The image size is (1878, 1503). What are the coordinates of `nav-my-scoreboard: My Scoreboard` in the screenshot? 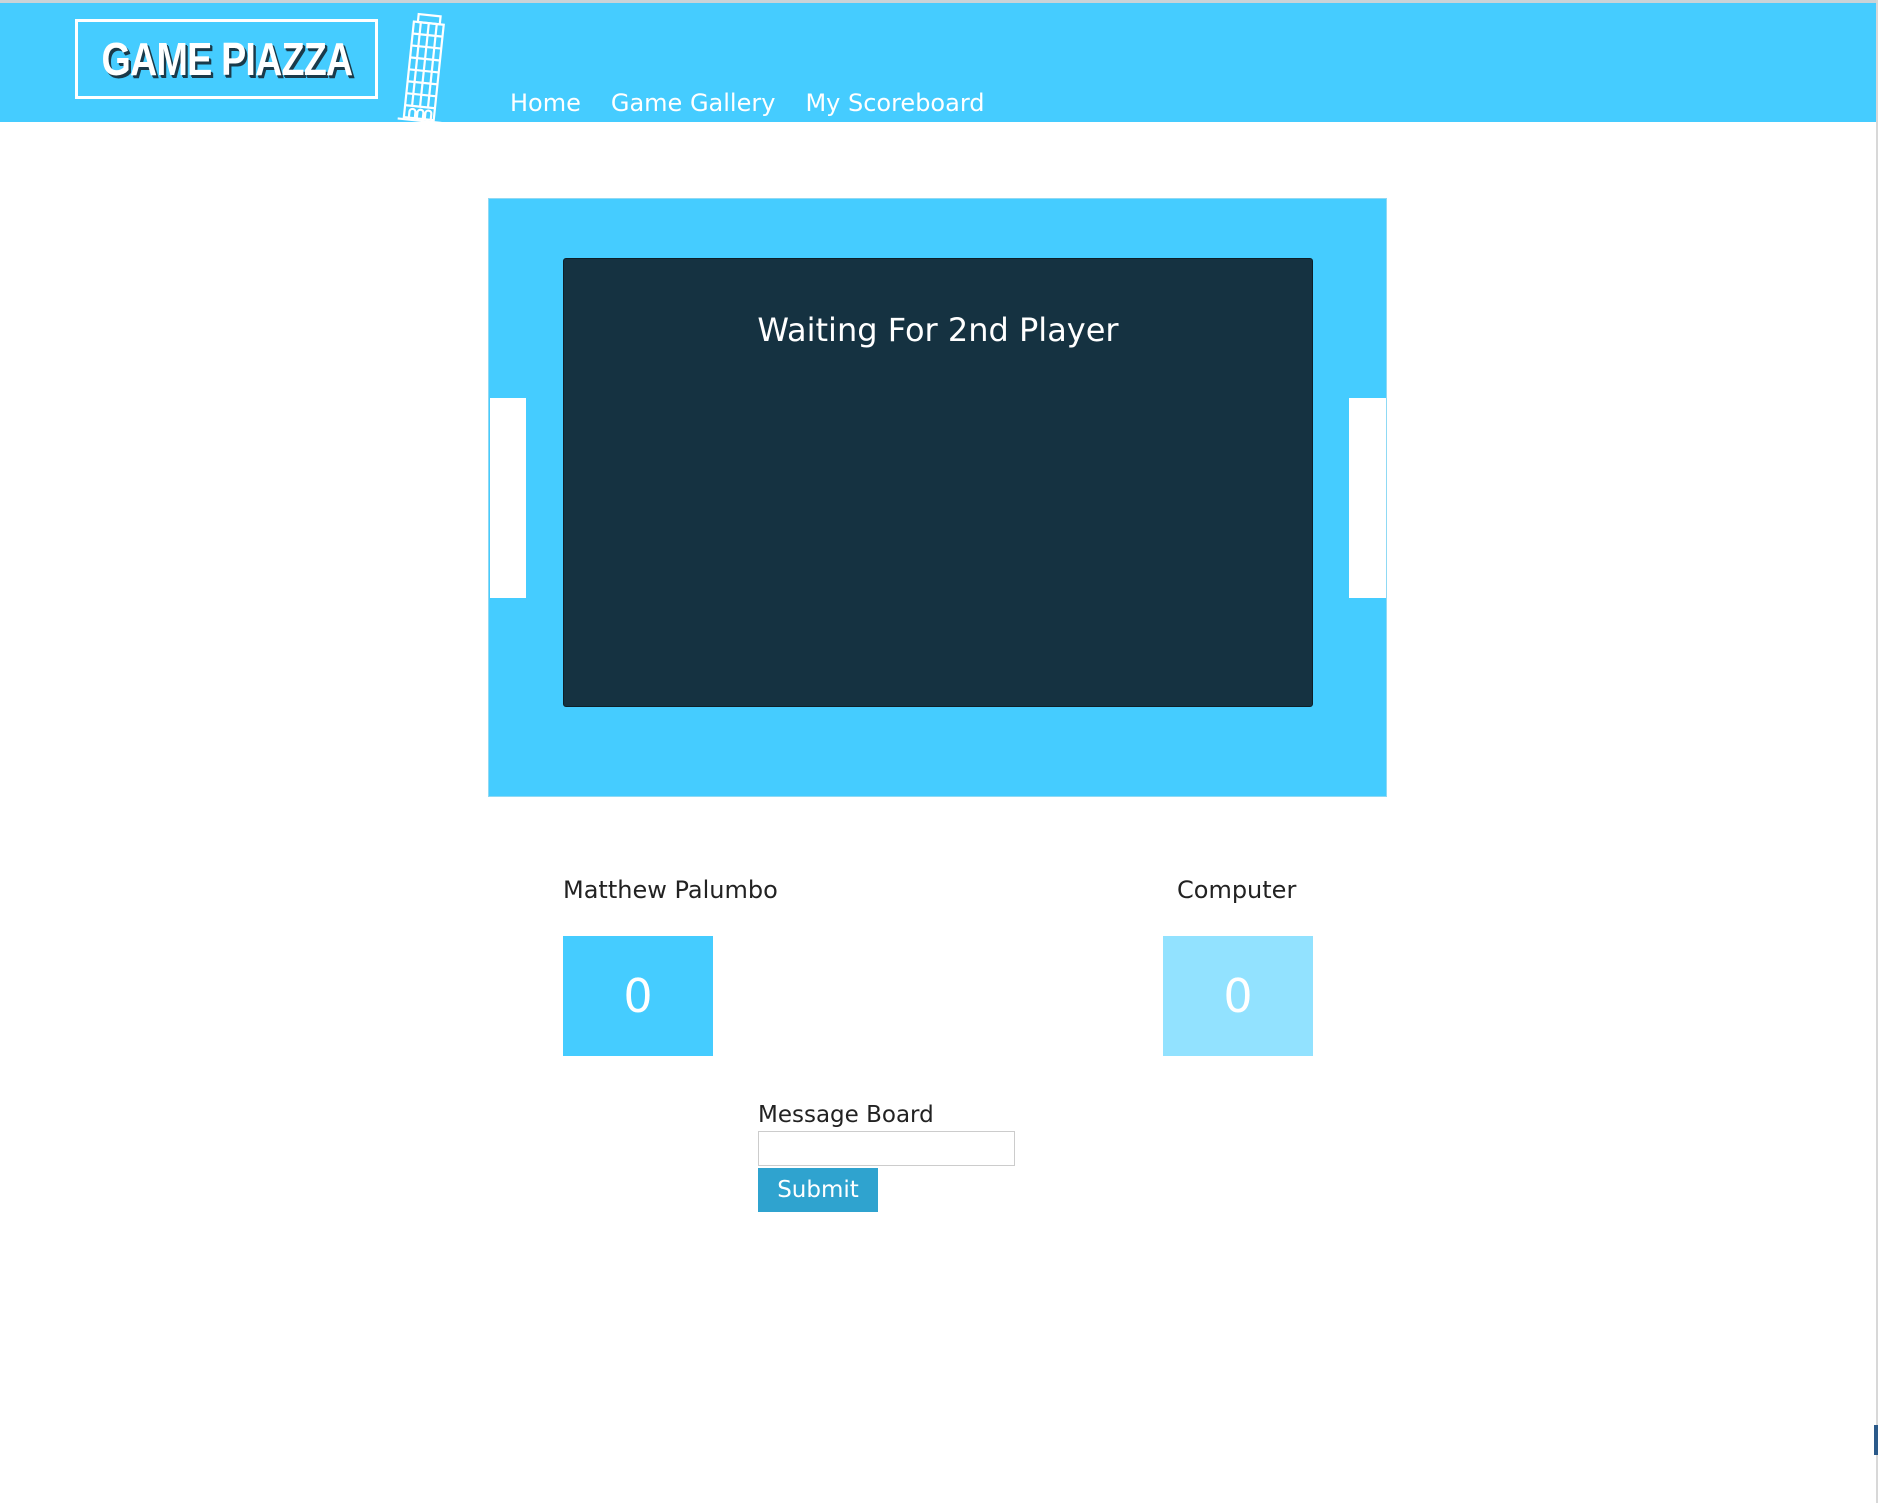 It's located at (894, 103).